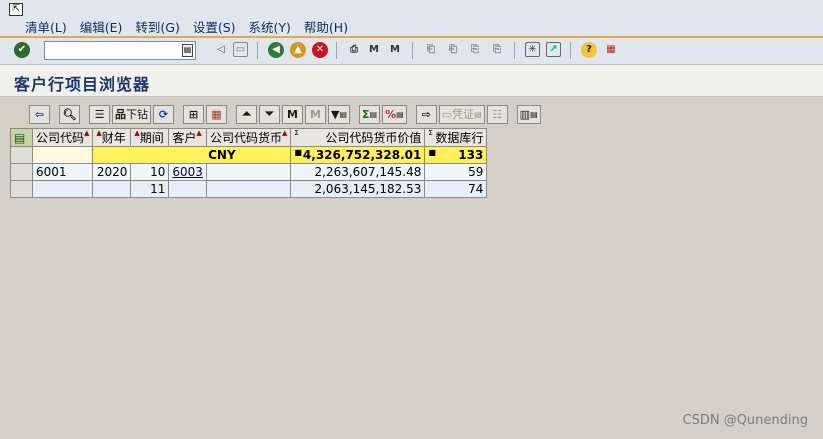  Describe the element at coordinates (456, 172) in the screenshot. I see `cell-count: 59` at that location.